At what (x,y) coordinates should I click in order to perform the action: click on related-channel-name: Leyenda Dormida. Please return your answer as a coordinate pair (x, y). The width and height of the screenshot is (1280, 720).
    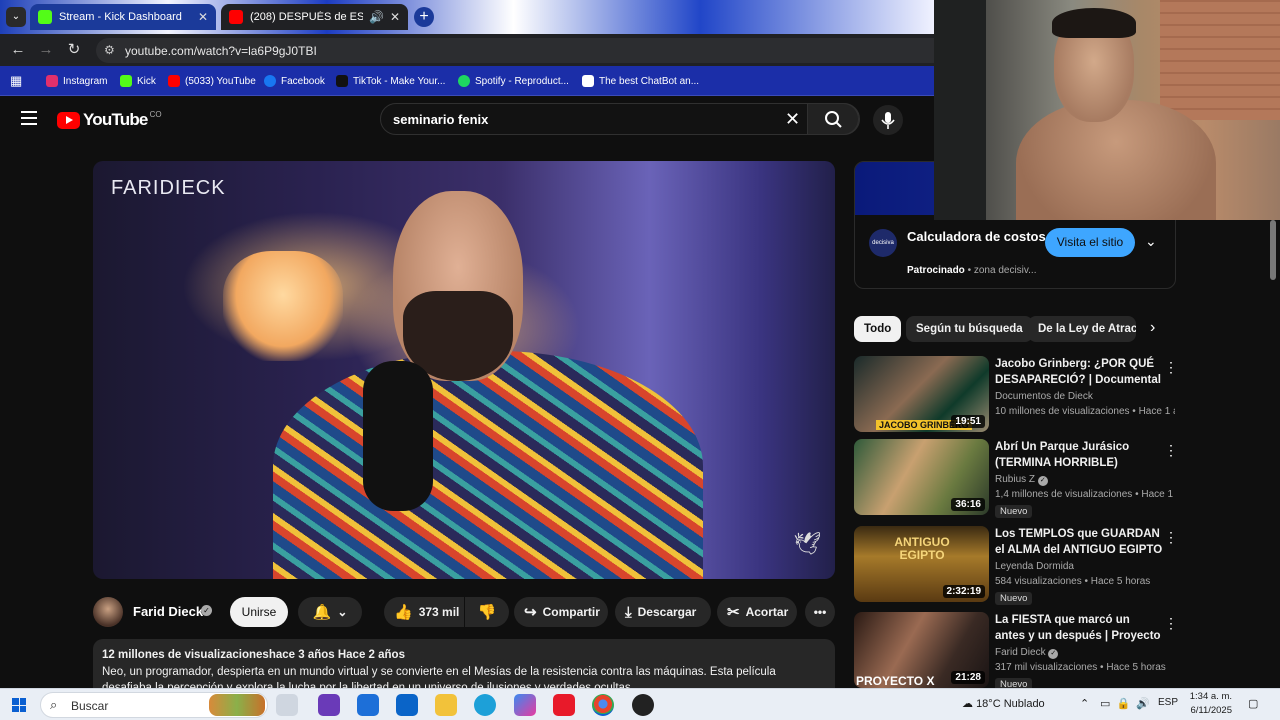
    Looking at the image, I should click on (1034, 566).